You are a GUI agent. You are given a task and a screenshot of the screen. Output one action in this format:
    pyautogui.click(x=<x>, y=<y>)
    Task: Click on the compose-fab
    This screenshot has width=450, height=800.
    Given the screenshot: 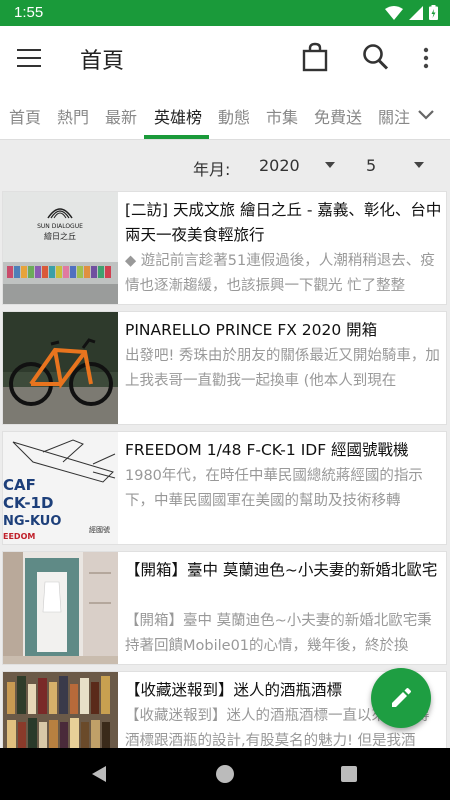 What is the action you would take?
    pyautogui.click(x=401, y=698)
    